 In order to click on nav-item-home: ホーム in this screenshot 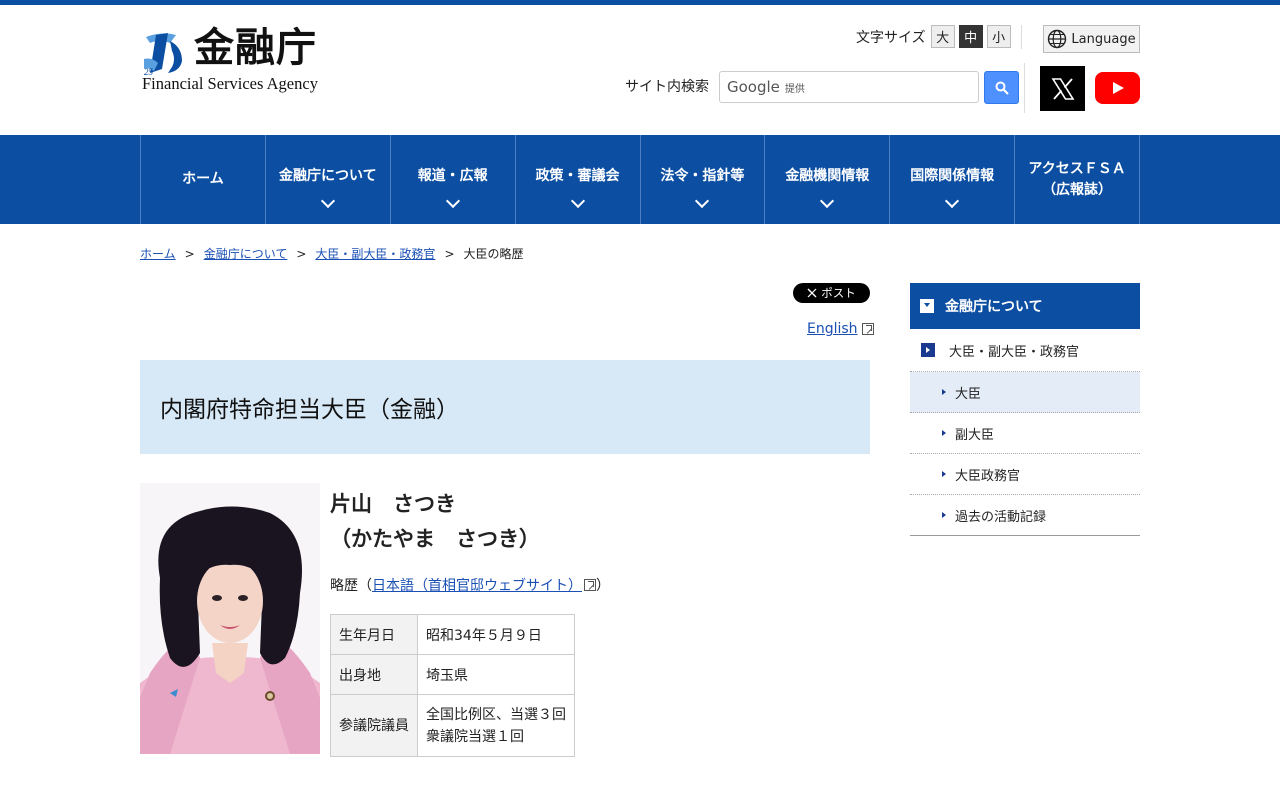, I will do `click(203, 179)`.